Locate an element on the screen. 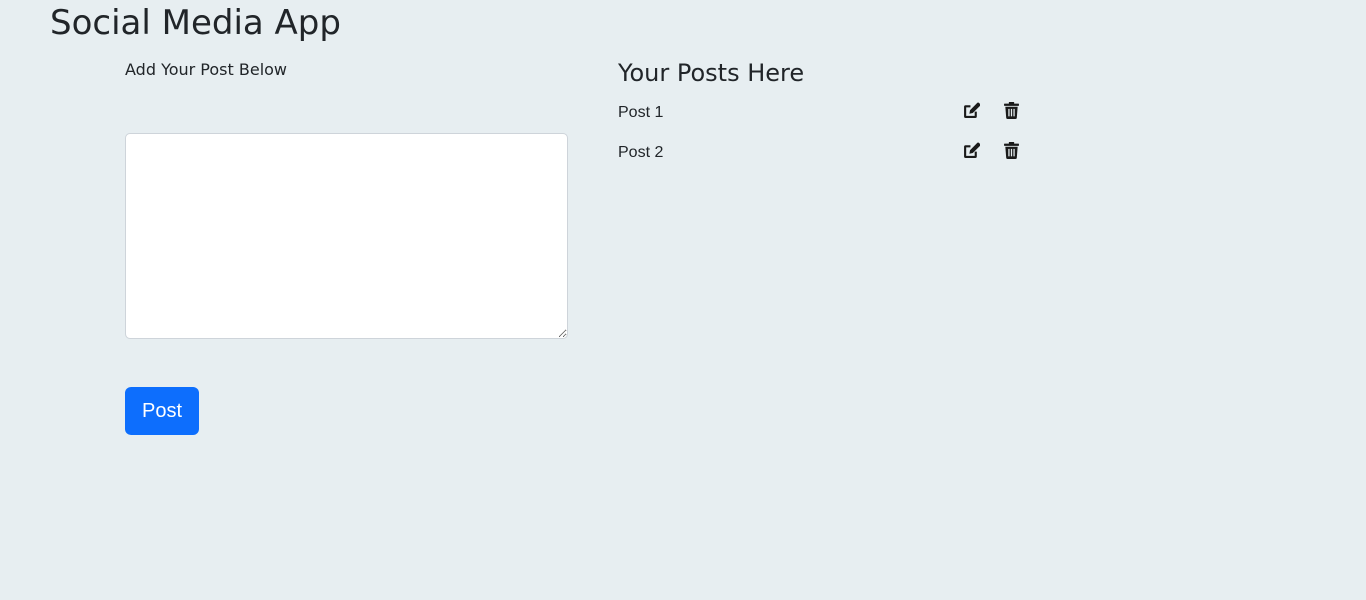 The width and height of the screenshot is (1366, 600). post-text: Post 1 is located at coordinates (641, 112).